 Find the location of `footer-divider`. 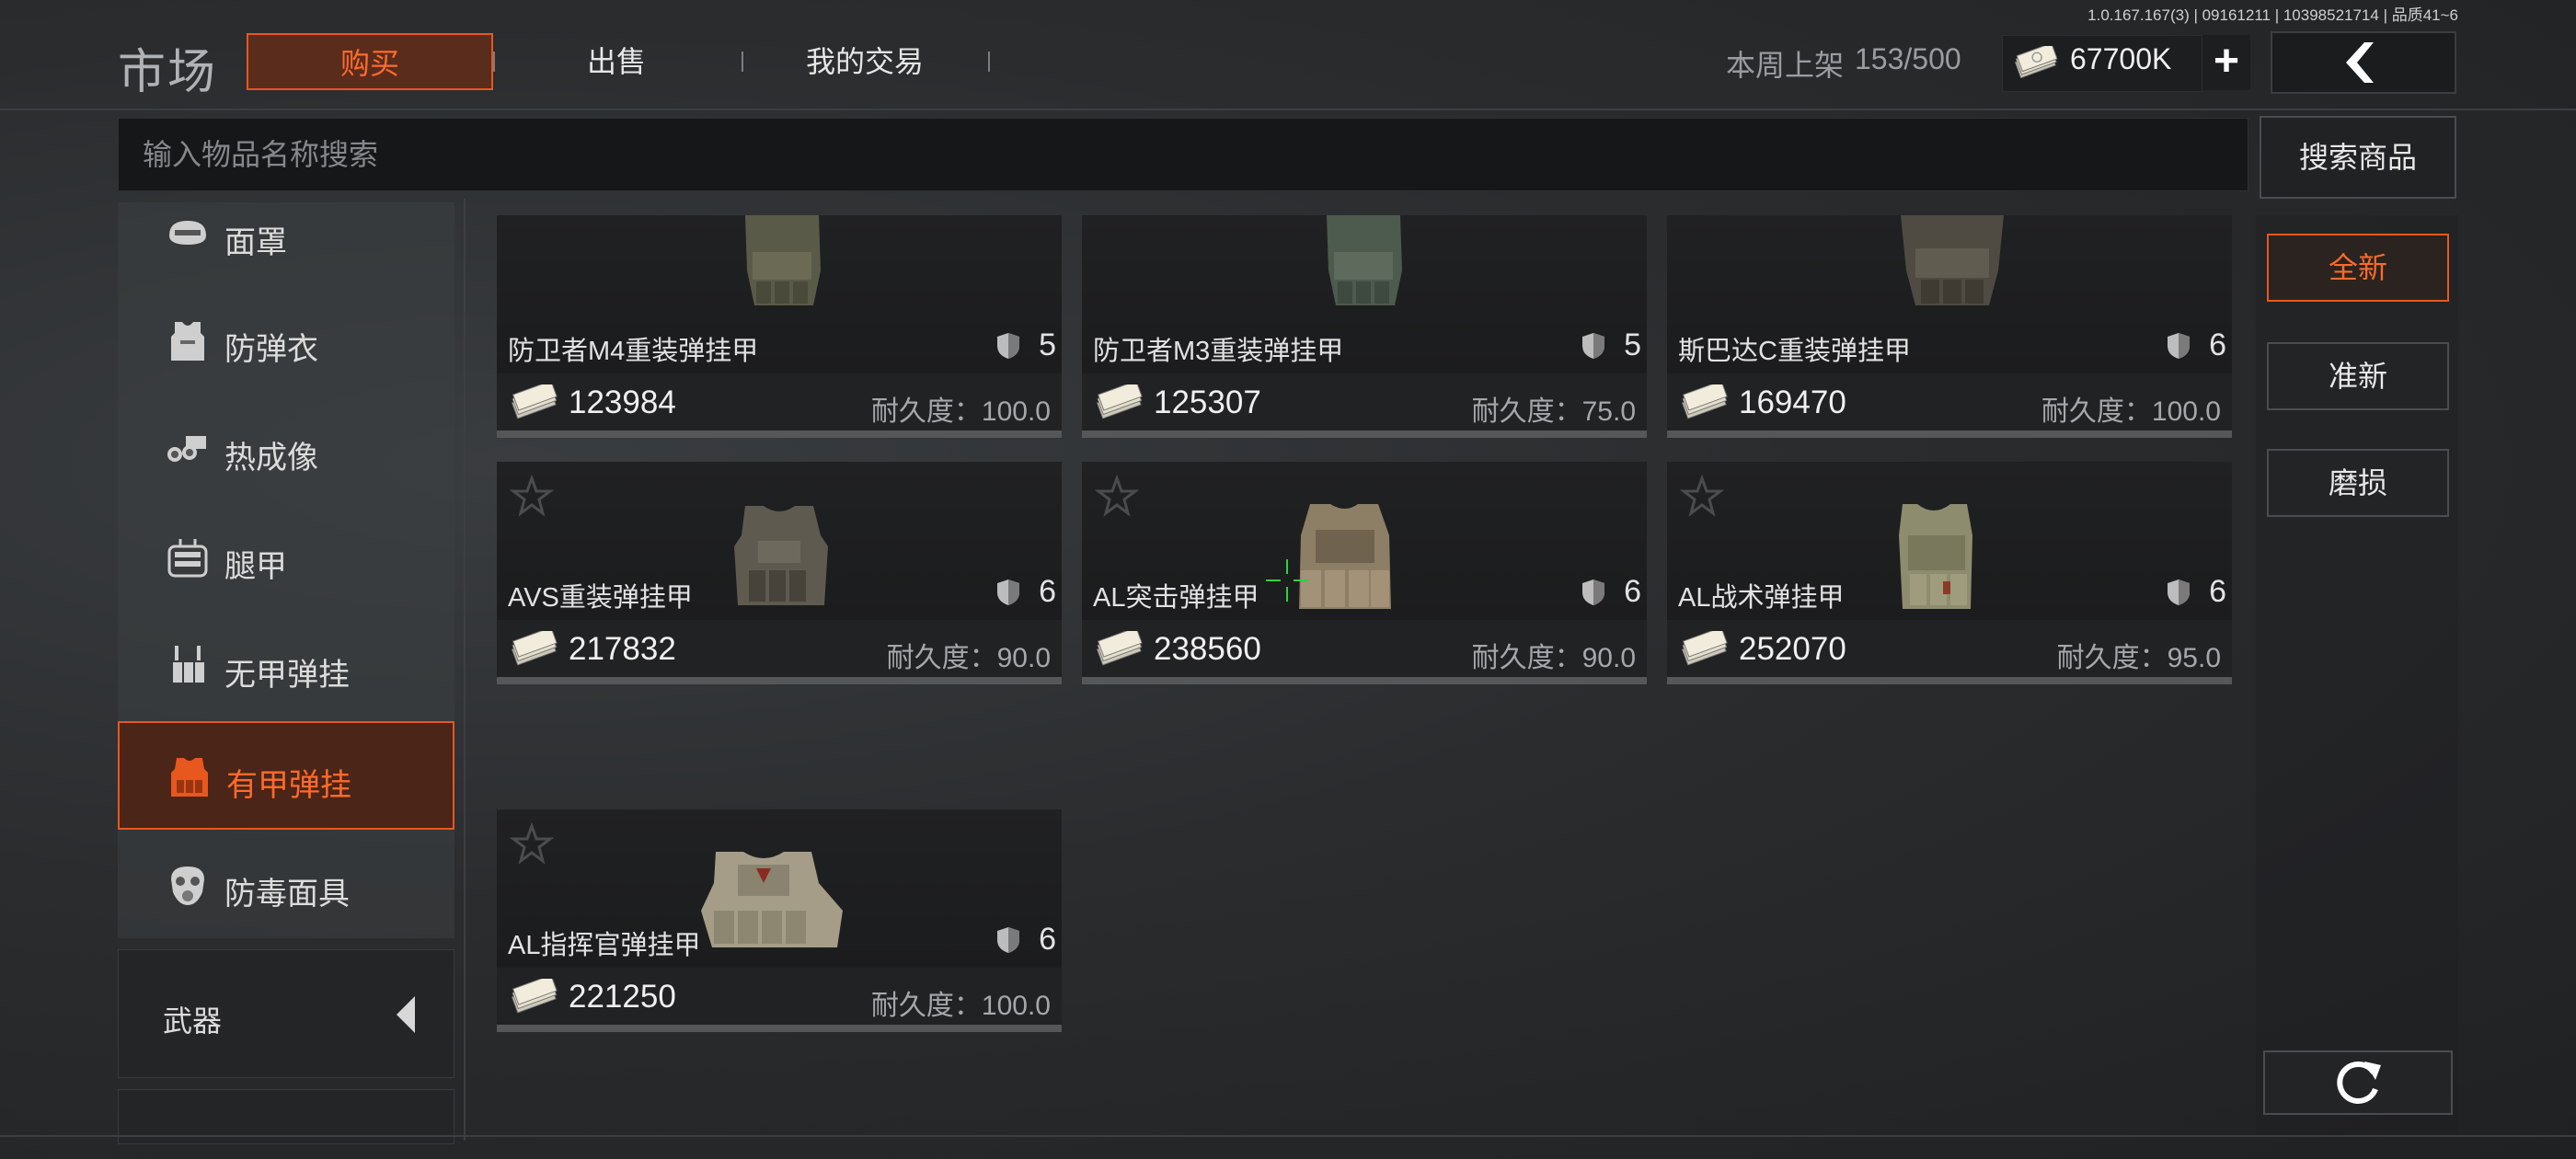

footer-divider is located at coordinates (1288, 1136).